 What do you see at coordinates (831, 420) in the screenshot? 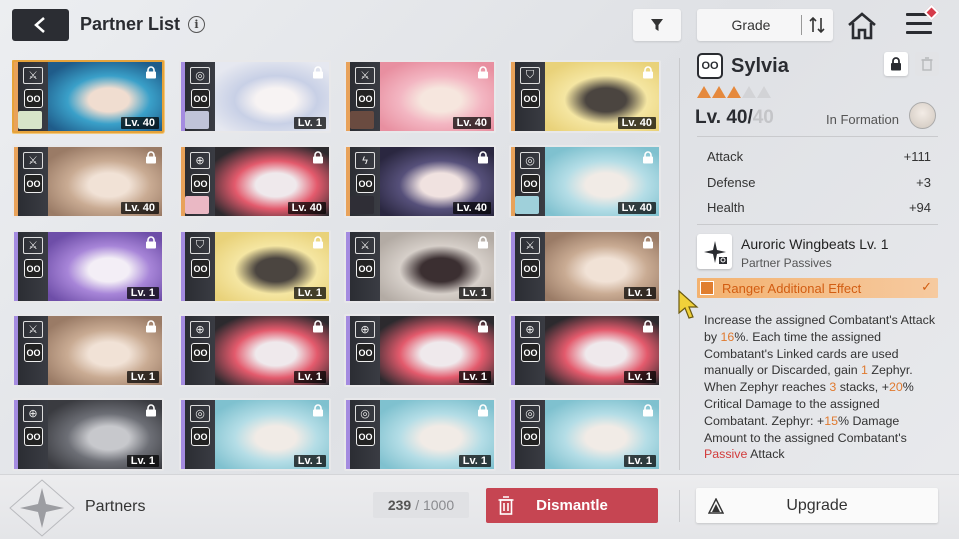
I see `description-text: 15` at bounding box center [831, 420].